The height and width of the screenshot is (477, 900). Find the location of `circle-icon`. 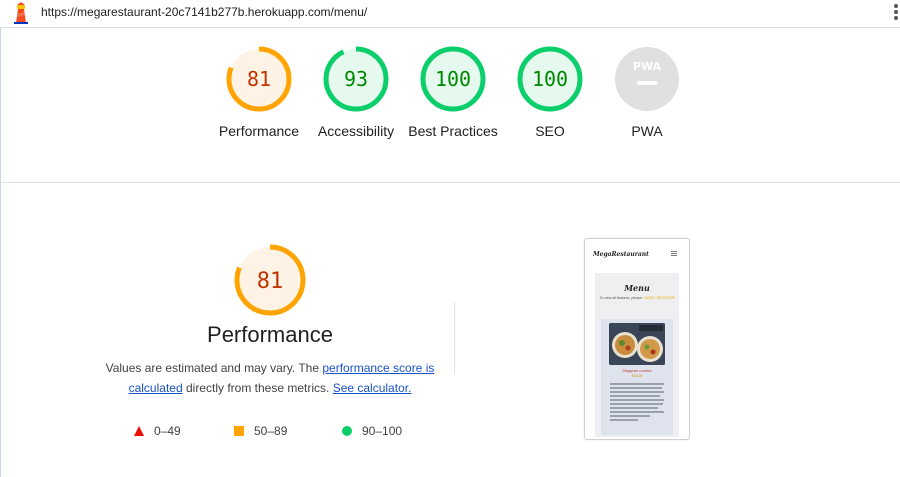

circle-icon is located at coordinates (347, 431).